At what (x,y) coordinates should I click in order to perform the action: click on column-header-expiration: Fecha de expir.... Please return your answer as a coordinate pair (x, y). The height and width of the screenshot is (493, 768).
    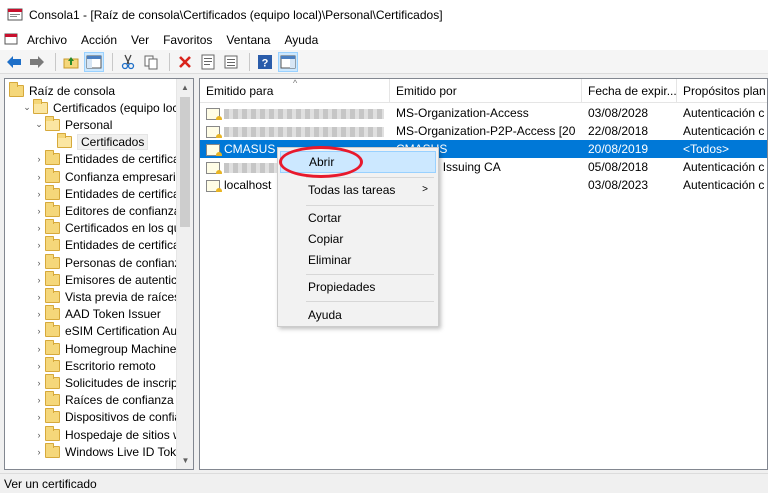
    Looking at the image, I should click on (629, 91).